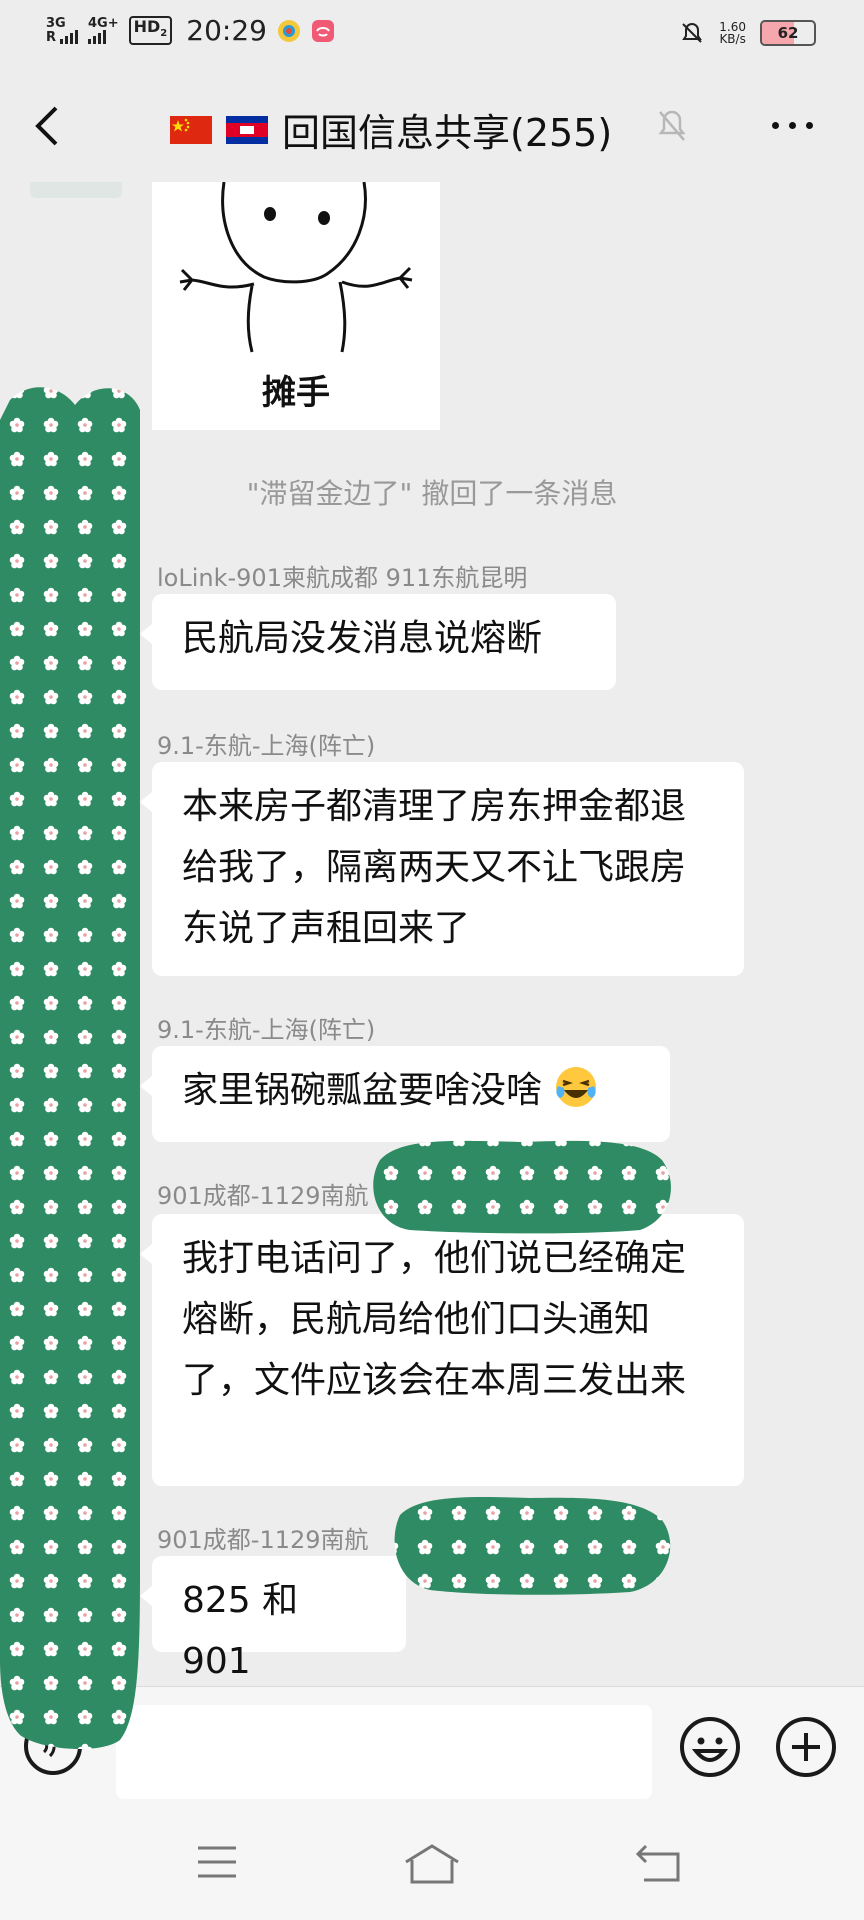 Image resolution: width=864 pixels, height=1920 pixels. I want to click on laughing-crying-emoji-icon, so click(576, 1087).